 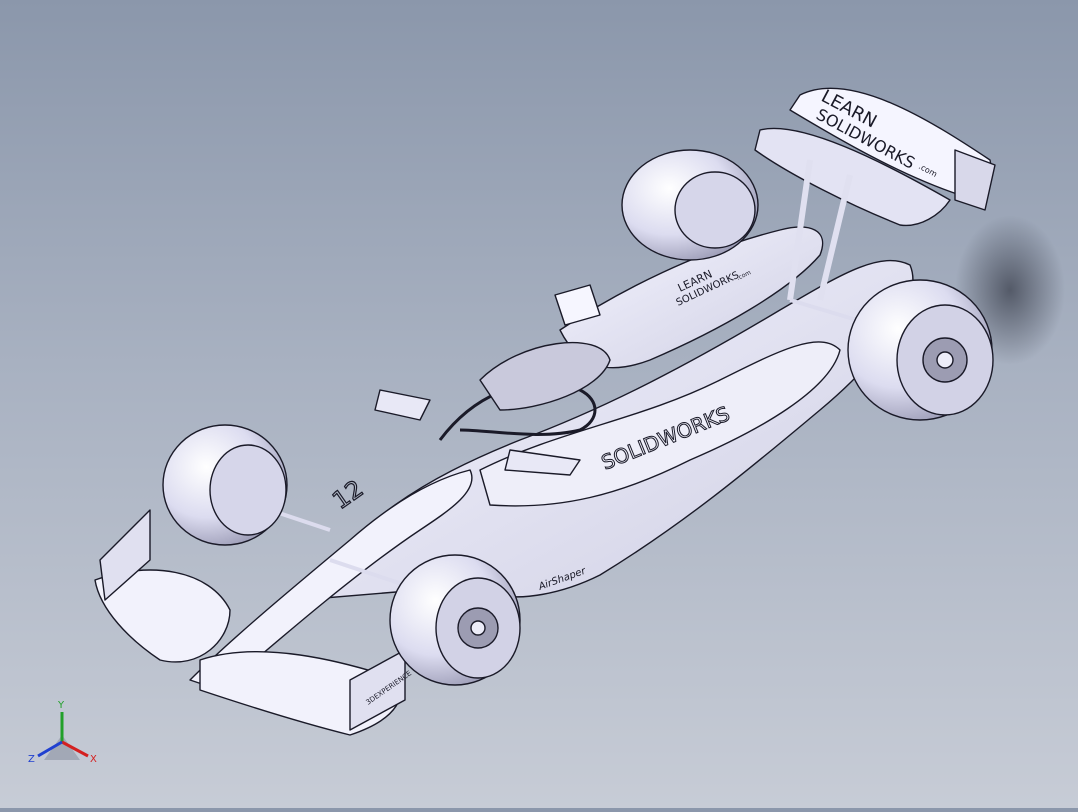 What do you see at coordinates (225, 485) in the screenshot?
I see `tyre-front-left` at bounding box center [225, 485].